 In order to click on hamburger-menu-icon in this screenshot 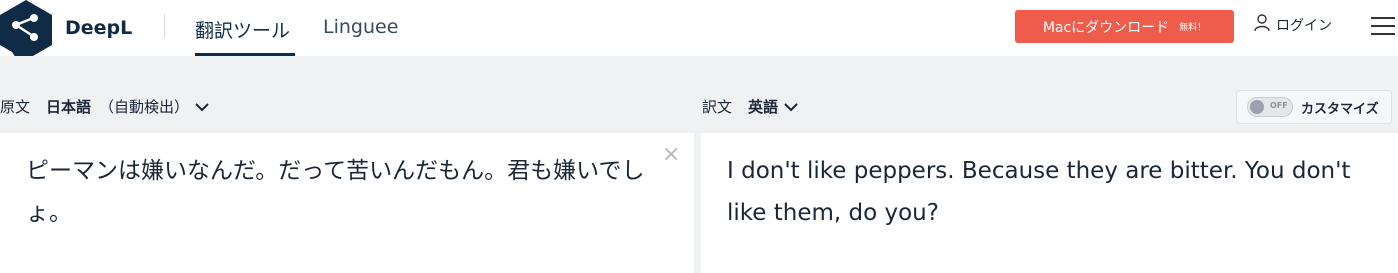, I will do `click(1383, 26)`.